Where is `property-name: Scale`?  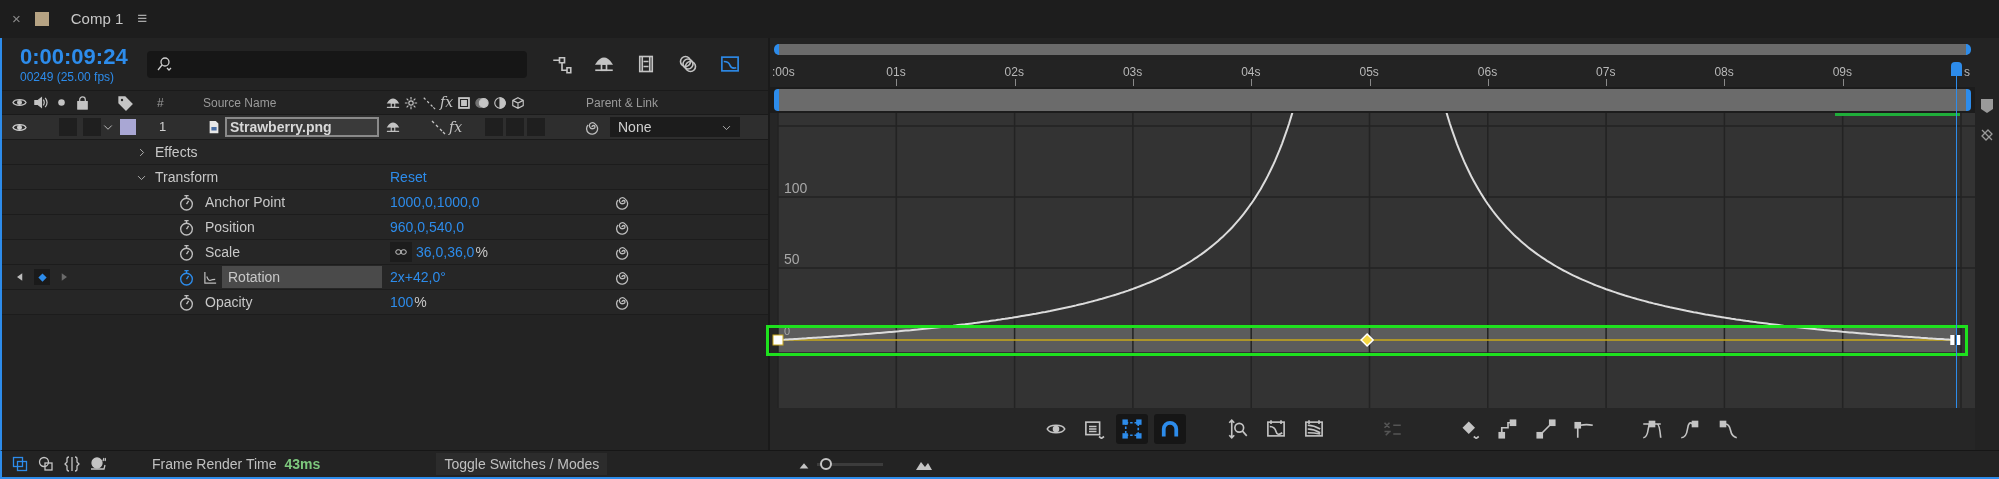 property-name: Scale is located at coordinates (223, 252).